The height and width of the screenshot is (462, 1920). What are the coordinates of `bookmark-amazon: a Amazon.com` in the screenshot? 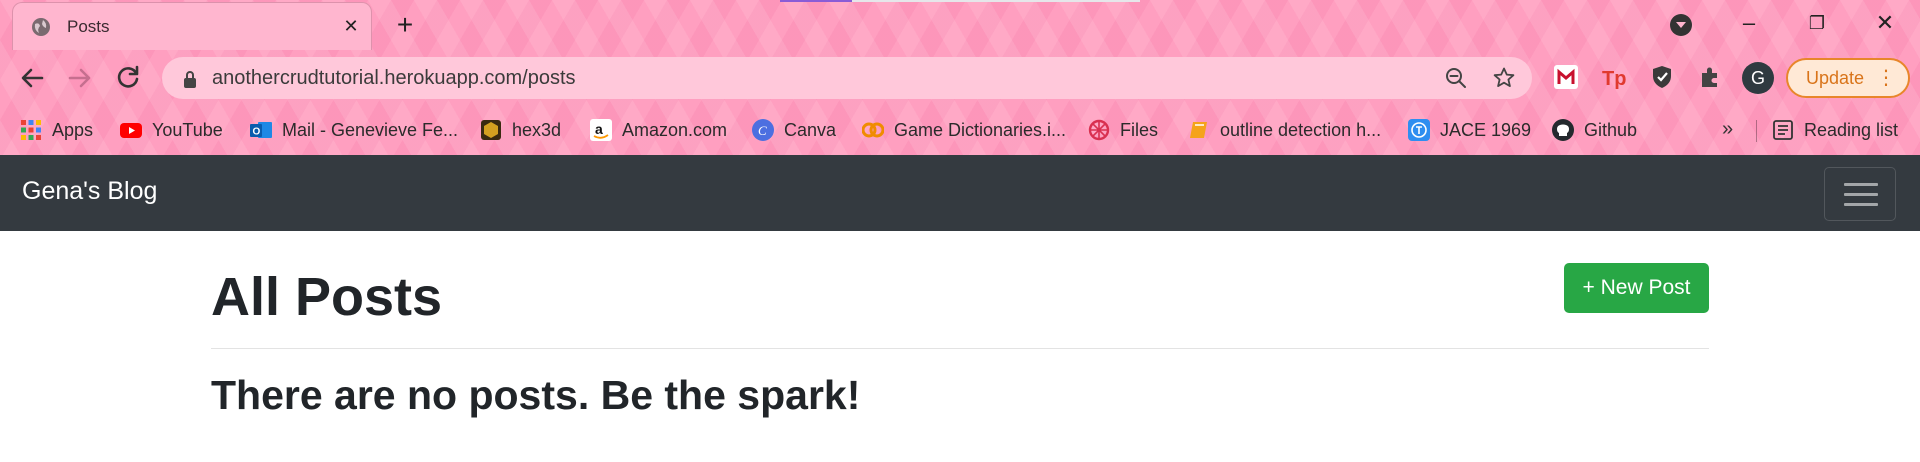 It's located at (658, 130).